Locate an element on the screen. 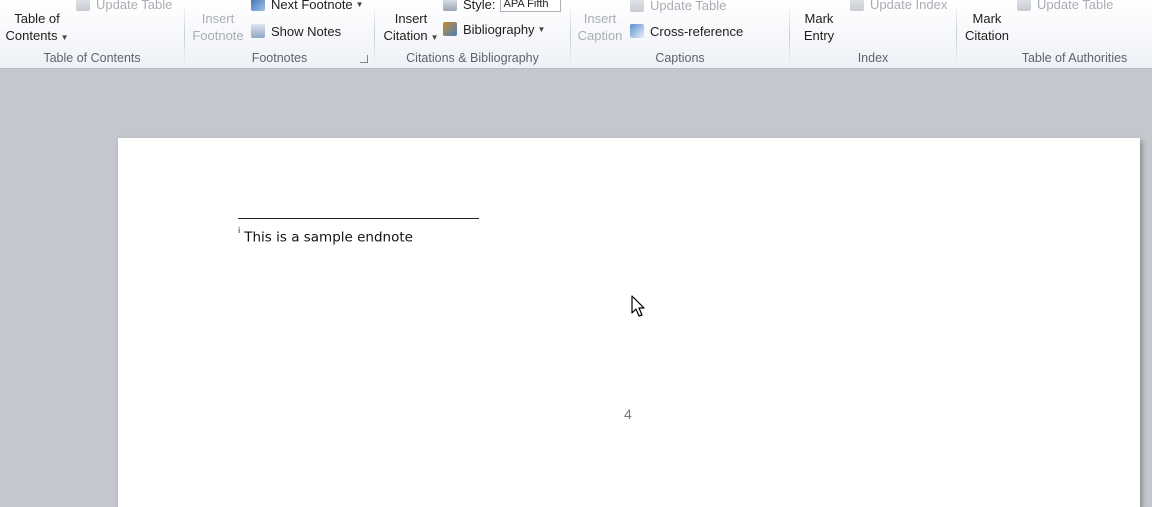  update-index-button: Update Index is located at coordinates (898, 7).